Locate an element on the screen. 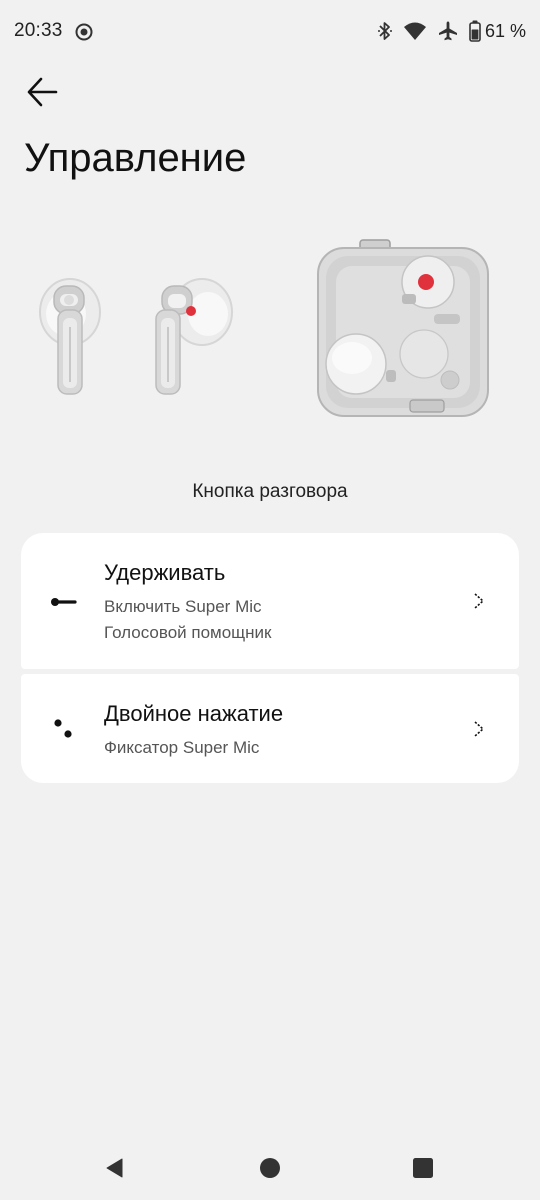 This screenshot has height=1200, width=540. option-hold-subtitle: Включить Super Mic is located at coordinates (183, 606).